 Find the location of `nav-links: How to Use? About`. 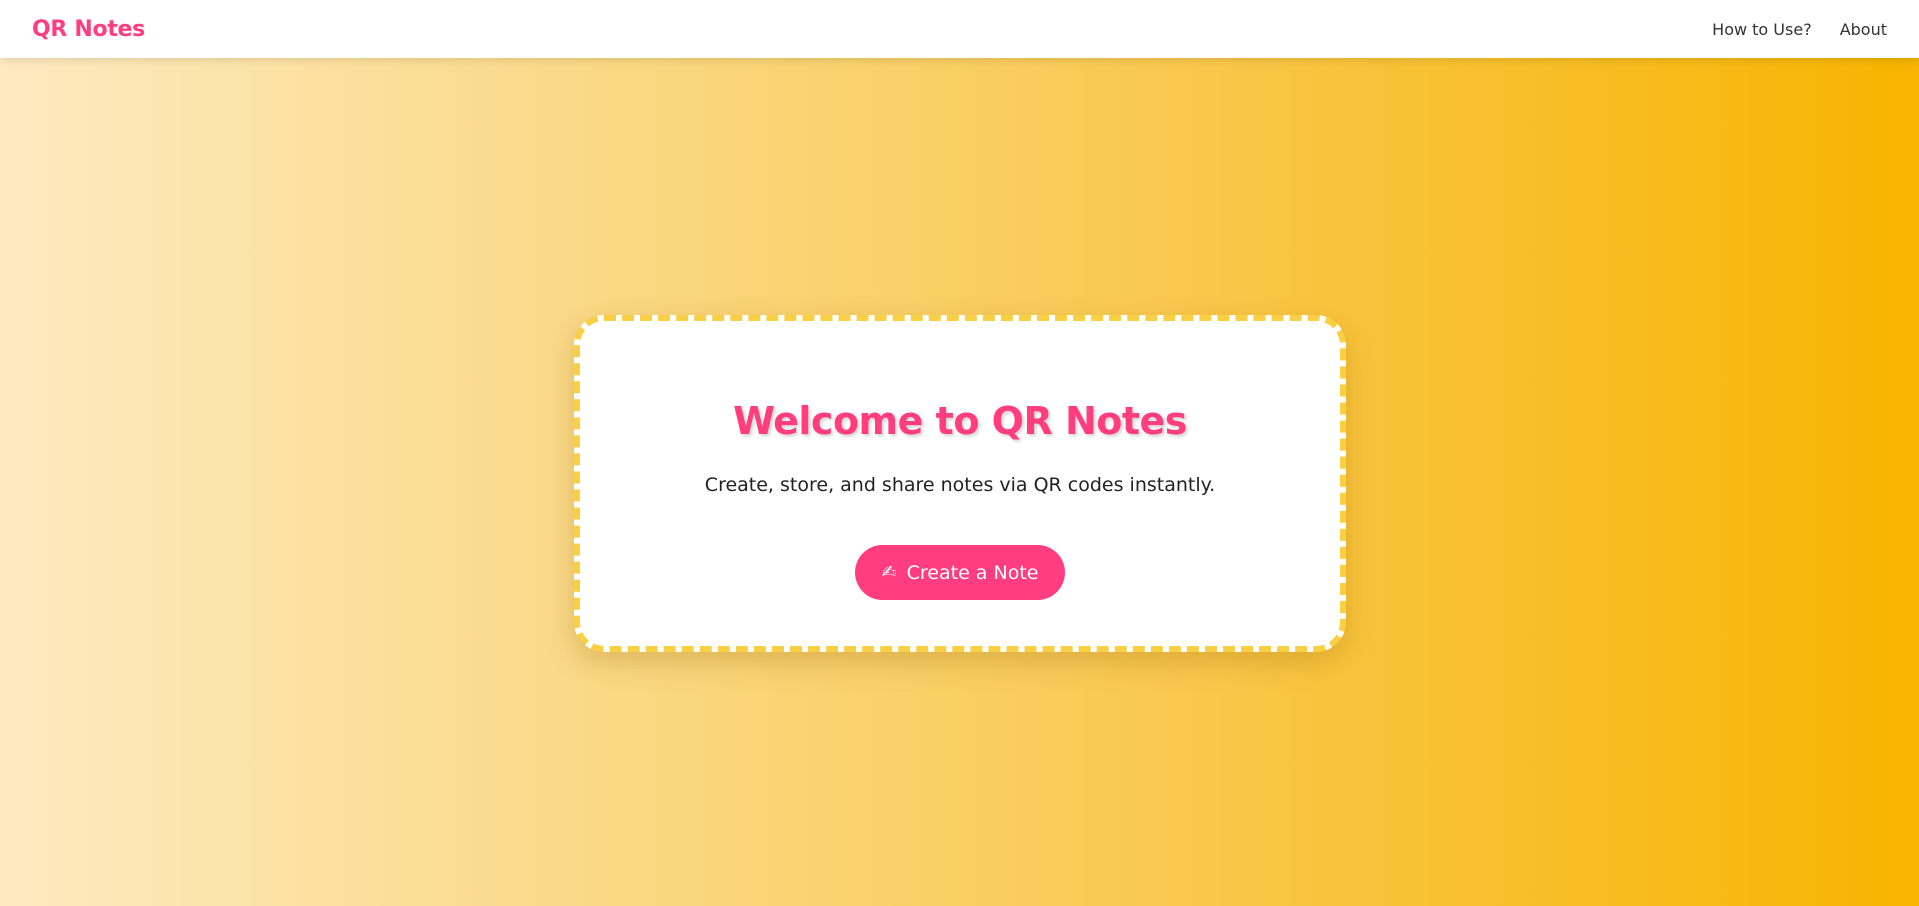

nav-links: How to Use? About is located at coordinates (1799, 29).